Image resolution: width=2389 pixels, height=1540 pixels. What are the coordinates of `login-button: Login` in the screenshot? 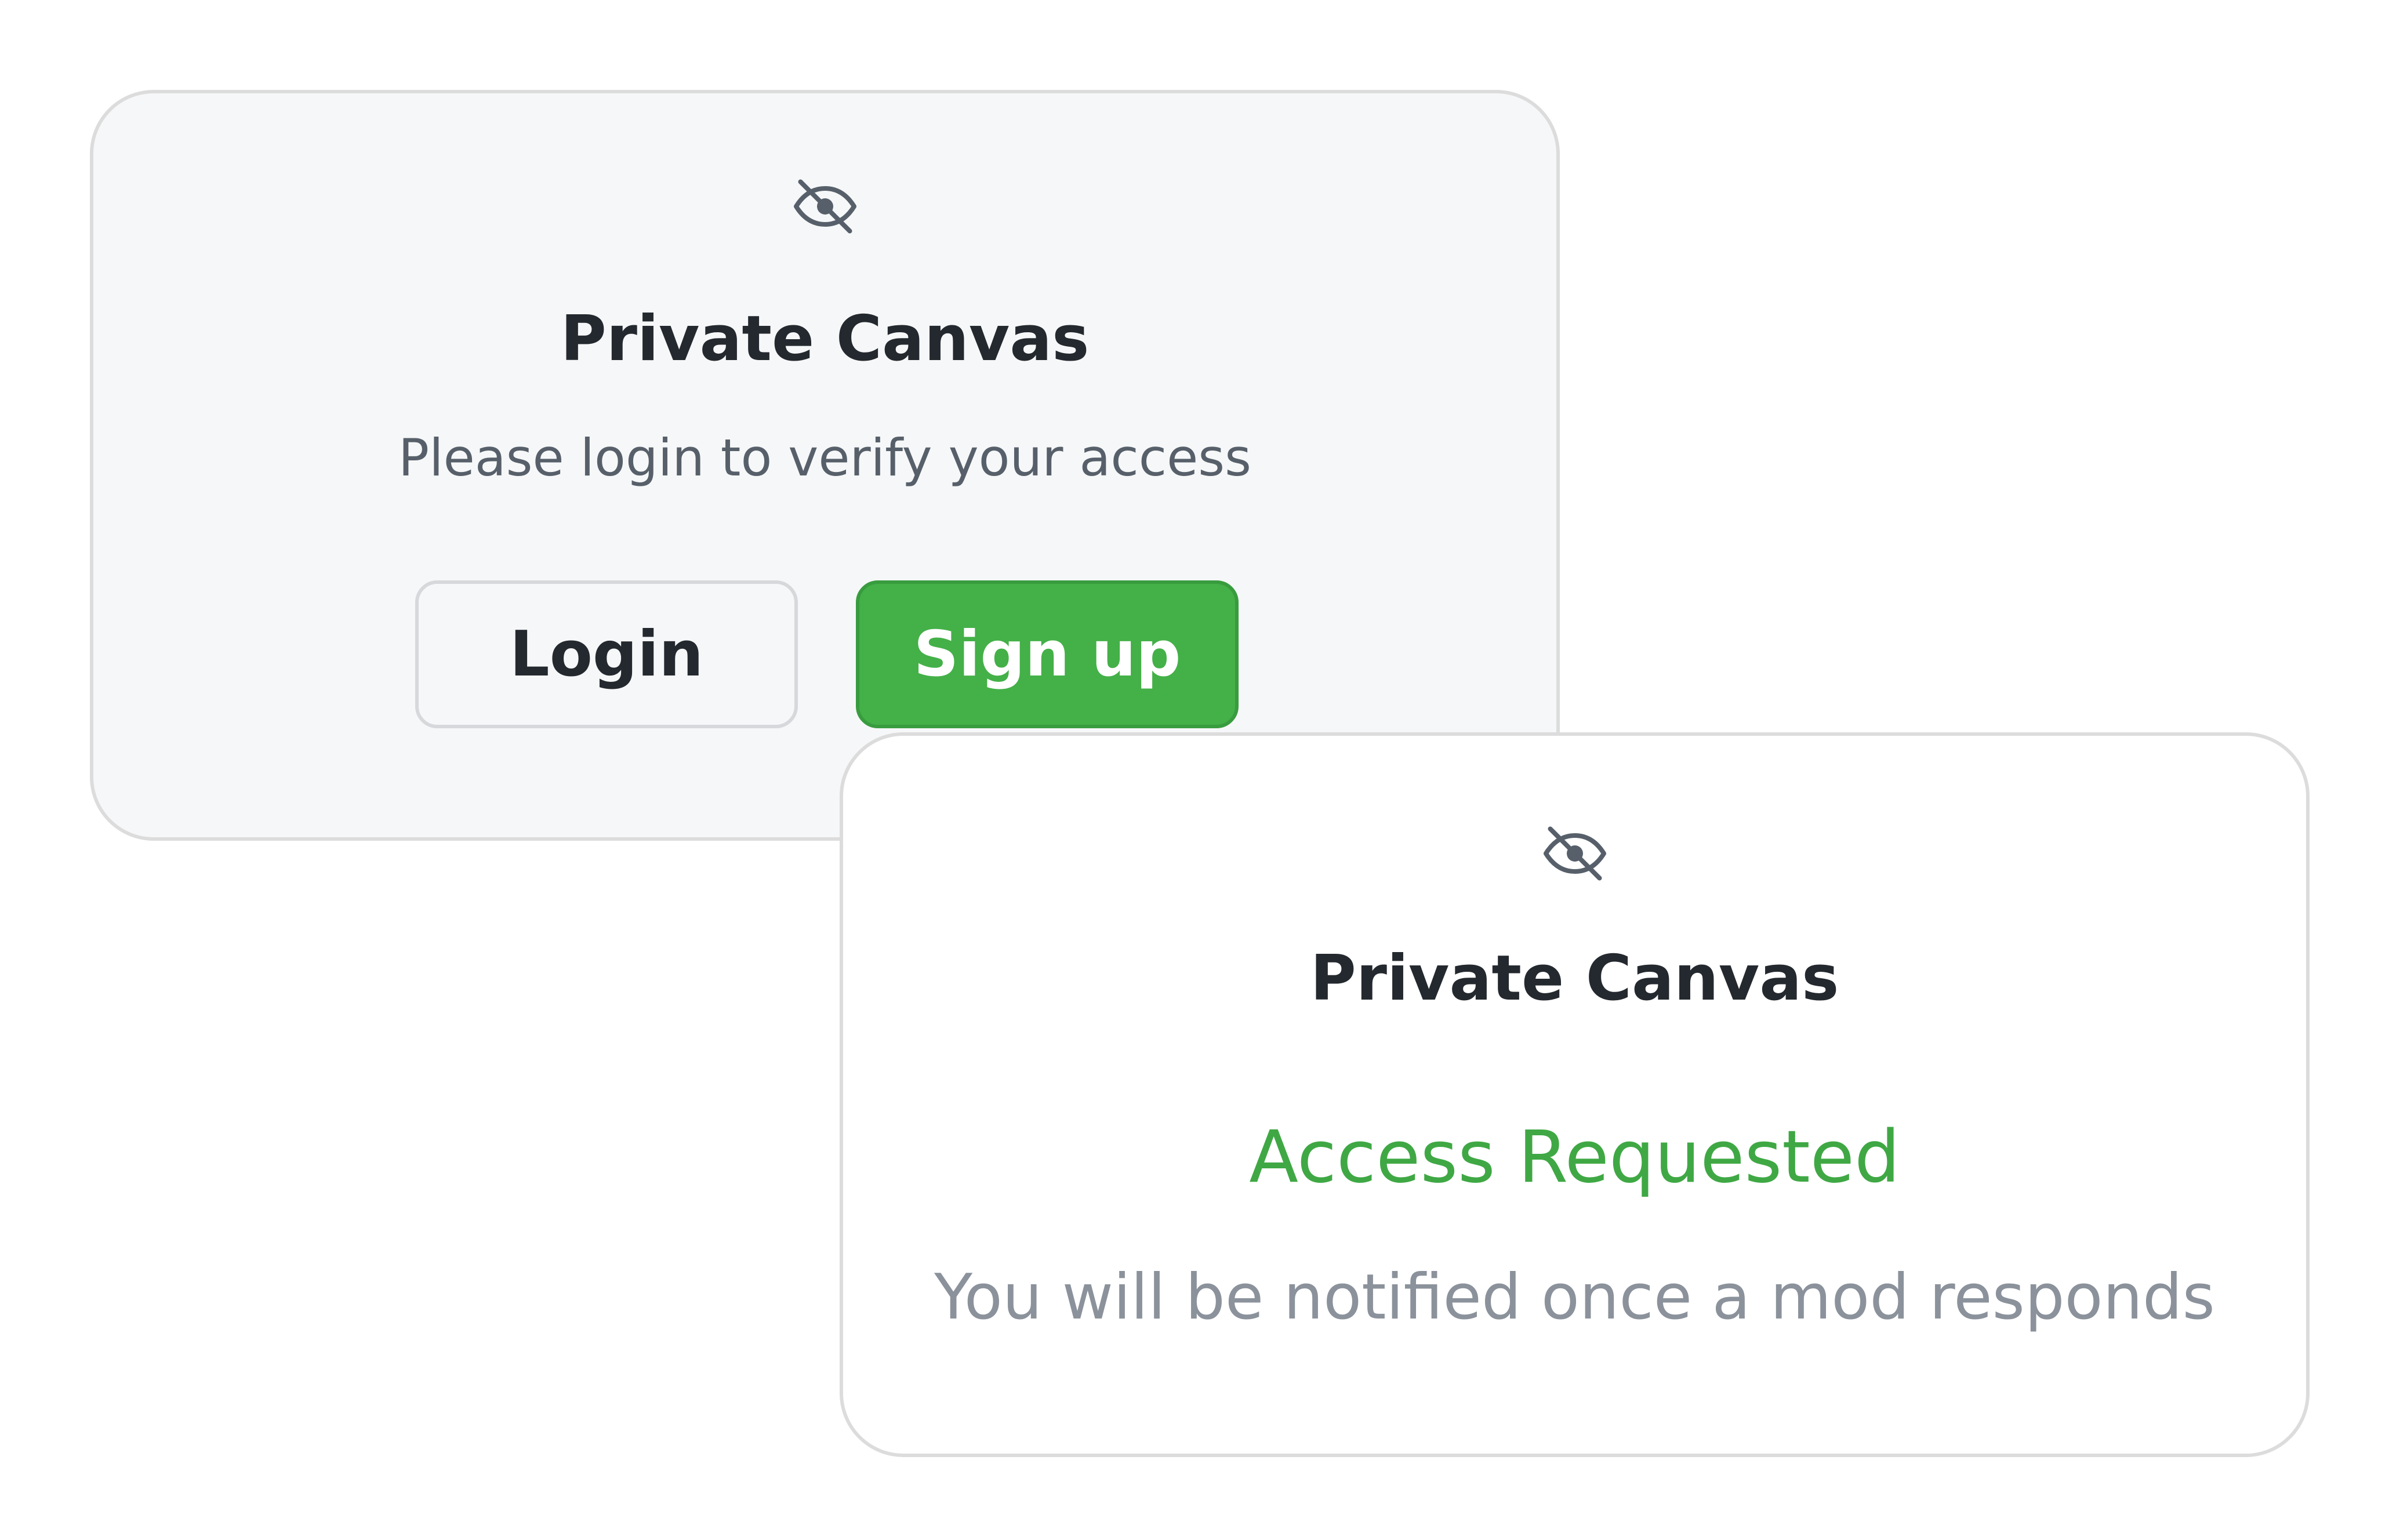 It's located at (606, 654).